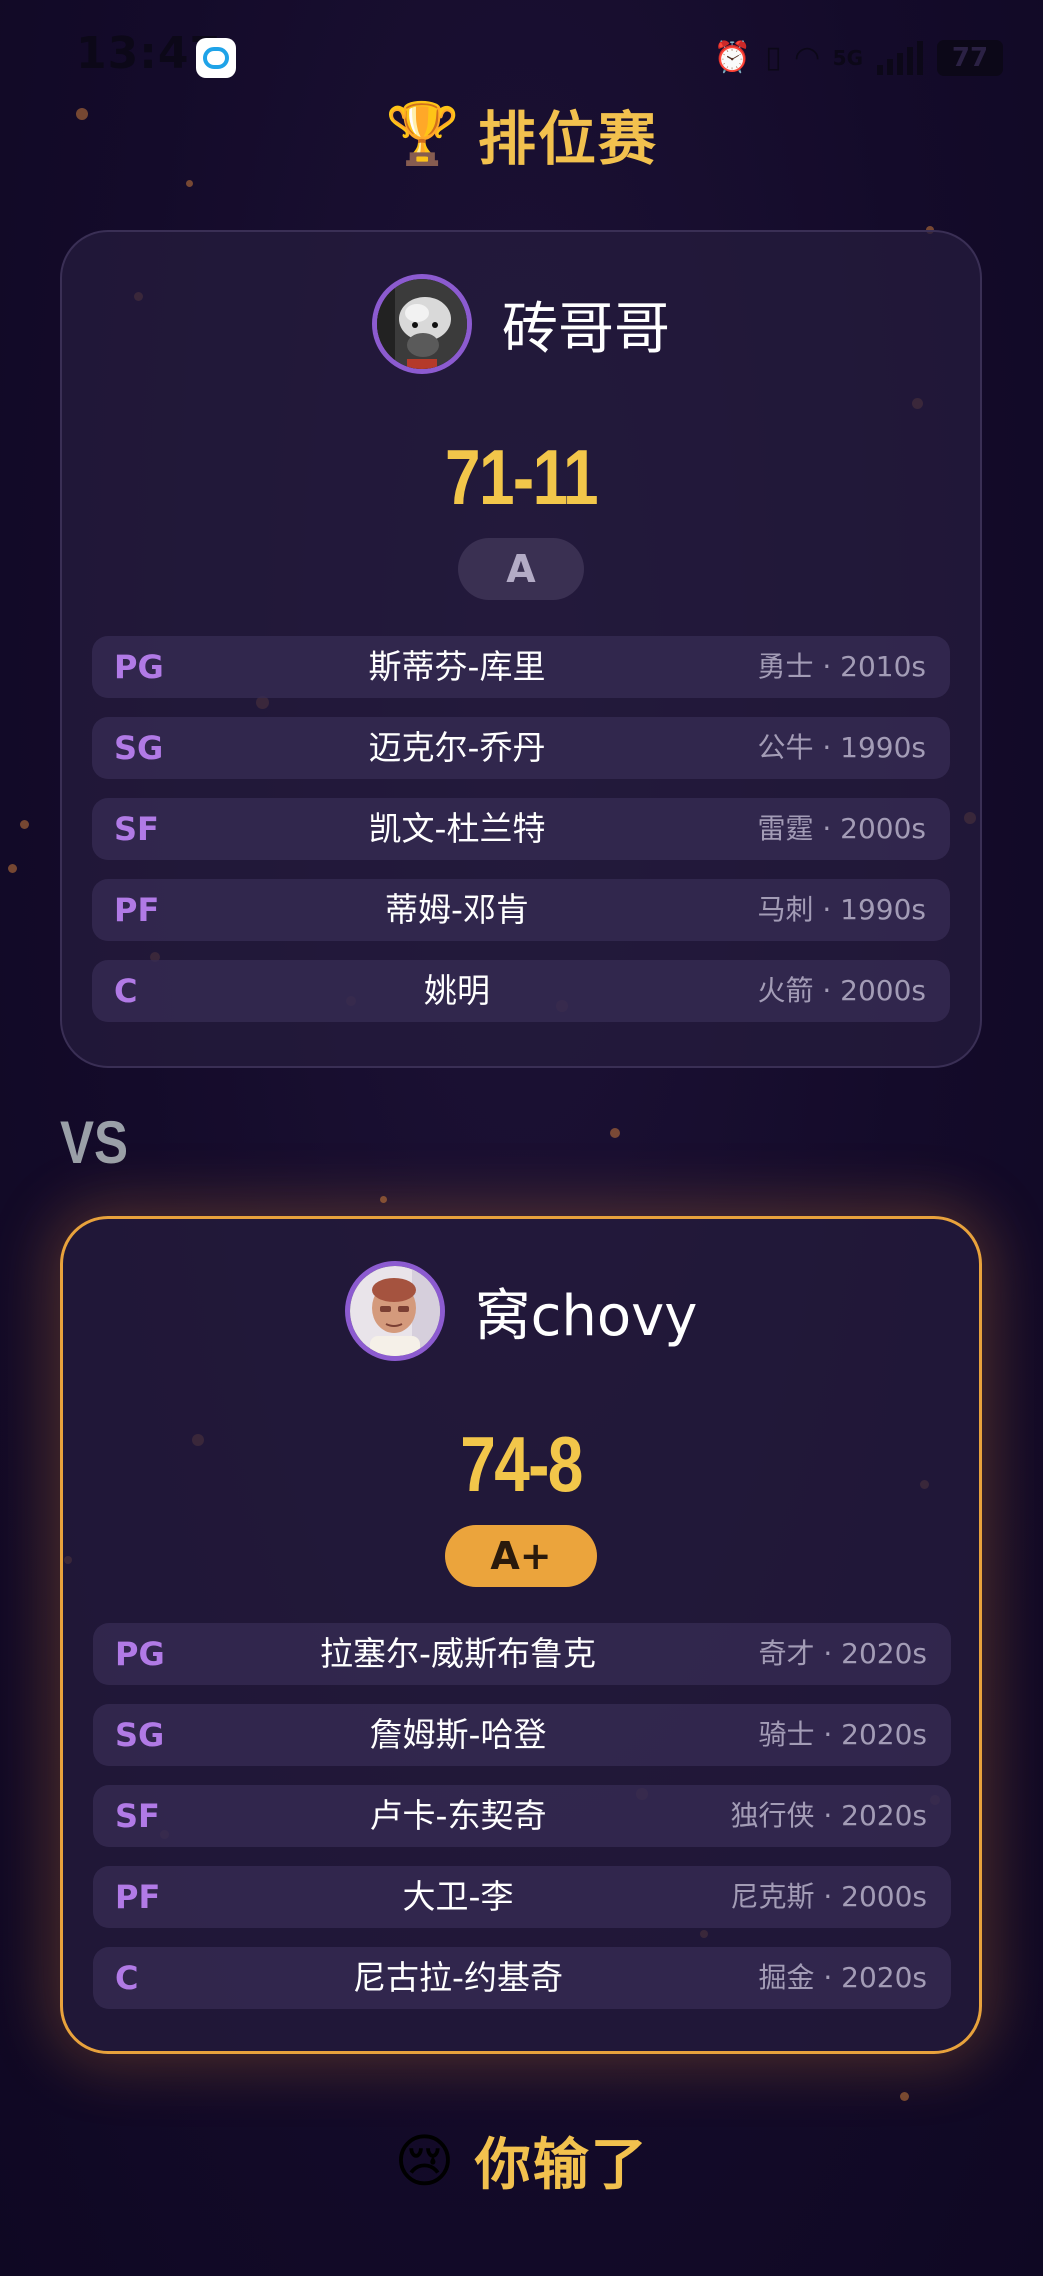  What do you see at coordinates (457, 990) in the screenshot?
I see `player-name: 姚明` at bounding box center [457, 990].